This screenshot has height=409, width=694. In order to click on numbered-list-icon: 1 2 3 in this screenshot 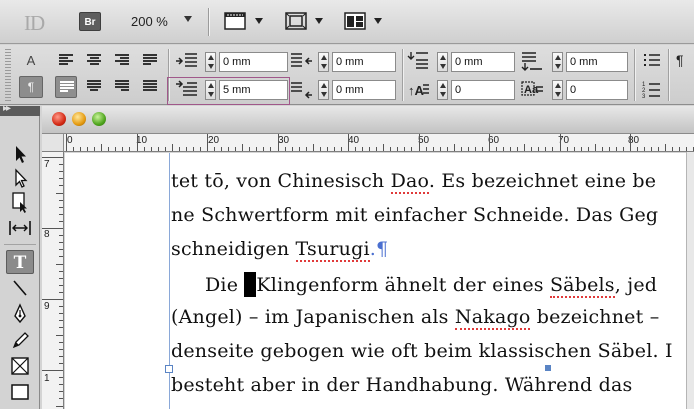, I will do `click(652, 89)`.